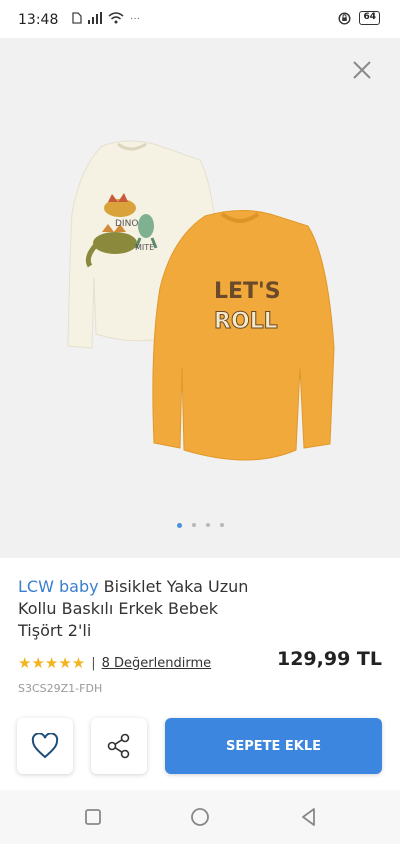 The image size is (400, 844). I want to click on product-price: 129,99 TL, so click(329, 659).